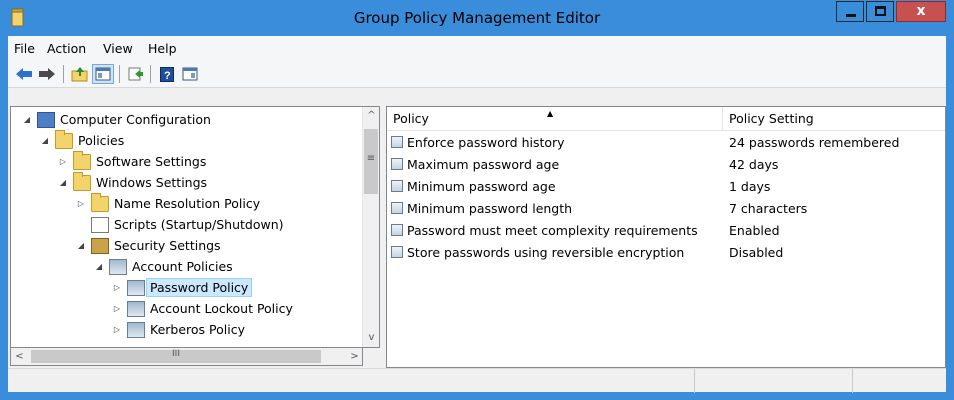  I want to click on policy-name-cell: Maximum password age, so click(475, 164).